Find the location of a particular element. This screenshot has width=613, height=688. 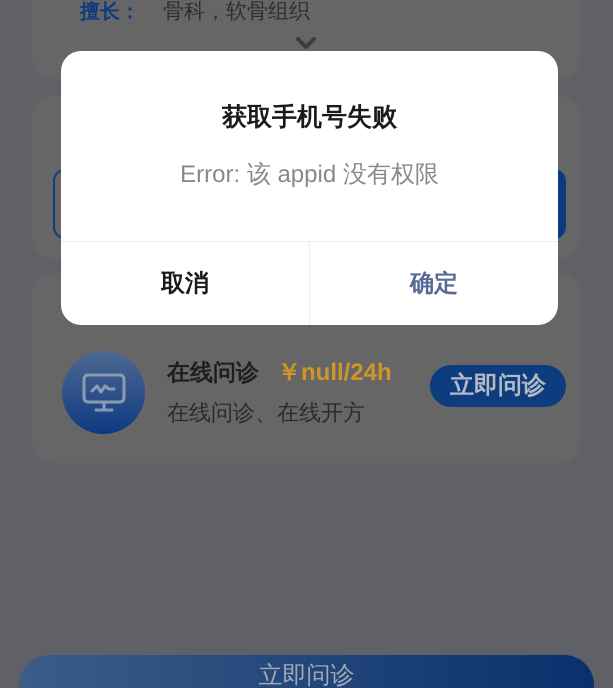

specialty-value: 骨科，软骨组织 is located at coordinates (236, 12).